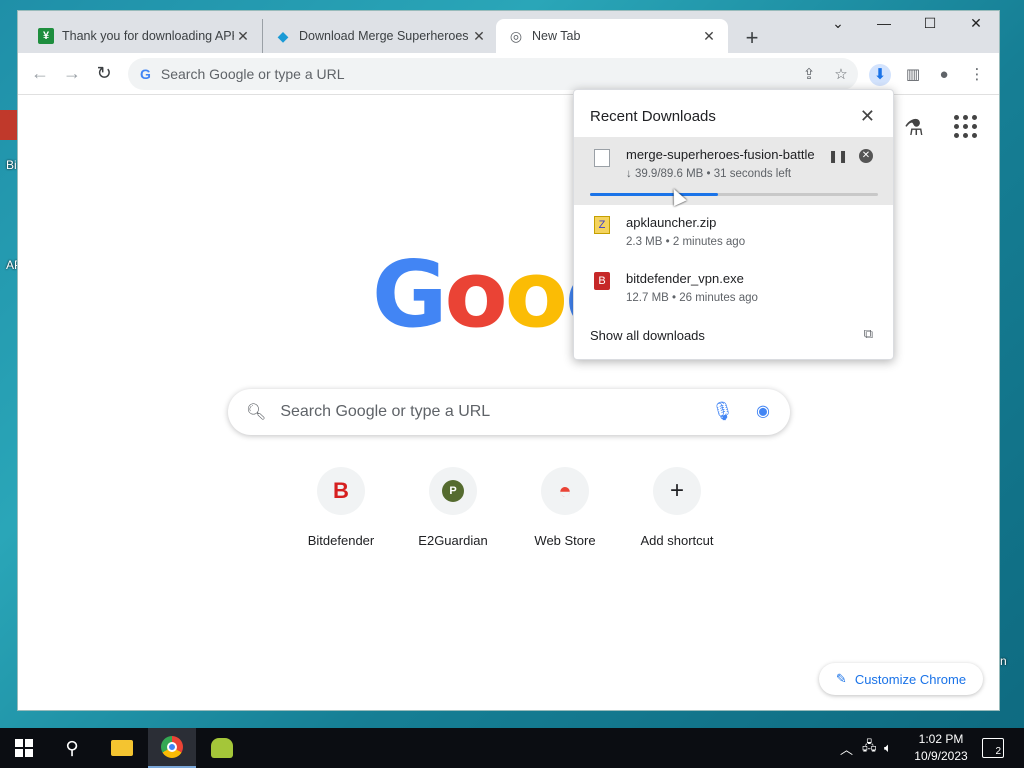  What do you see at coordinates (602, 158) in the screenshot?
I see `file-icon` at bounding box center [602, 158].